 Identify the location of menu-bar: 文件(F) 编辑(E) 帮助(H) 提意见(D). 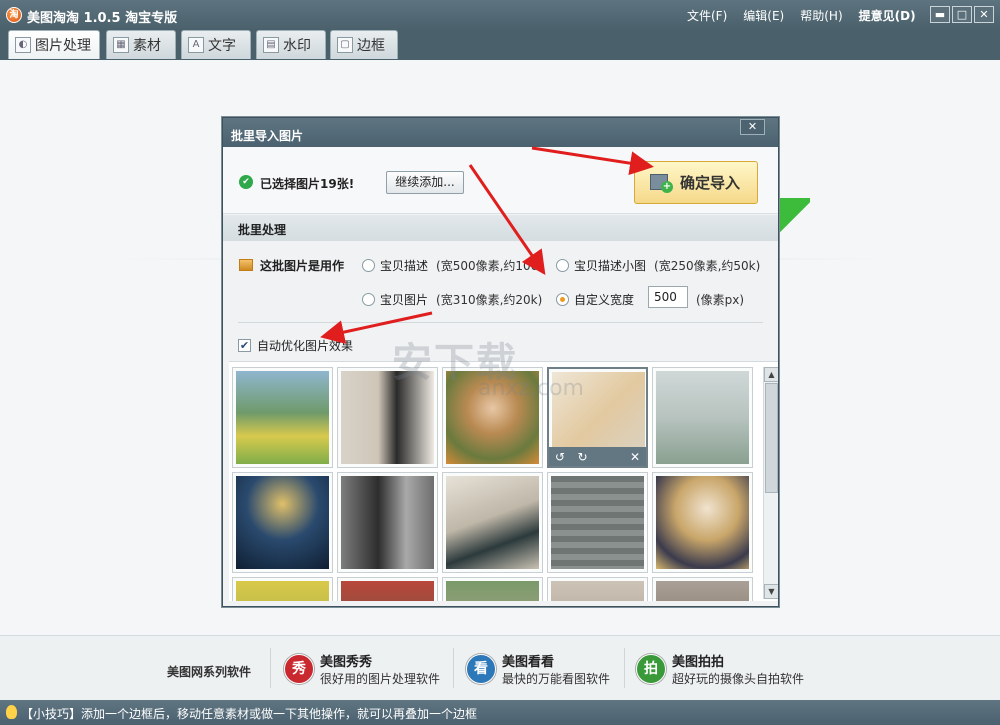
(801, 15).